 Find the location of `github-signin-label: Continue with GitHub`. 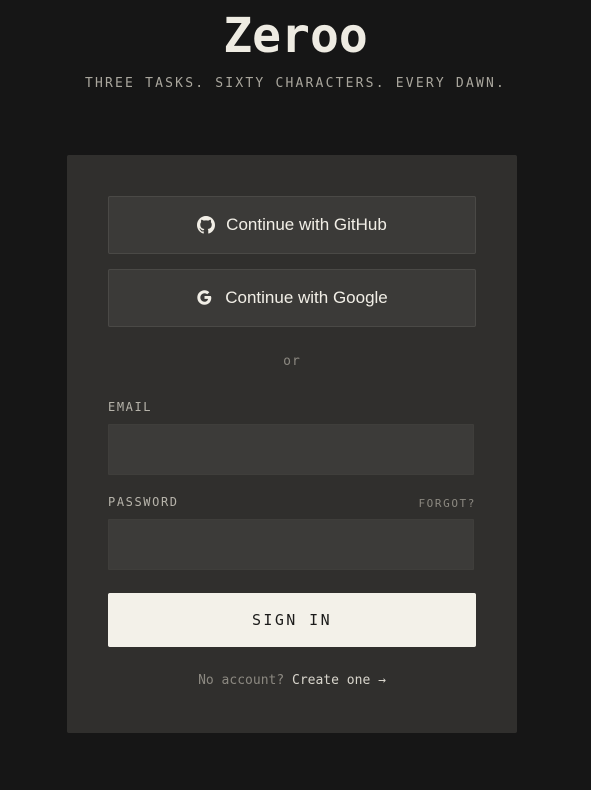

github-signin-label: Continue with GitHub is located at coordinates (306, 224).